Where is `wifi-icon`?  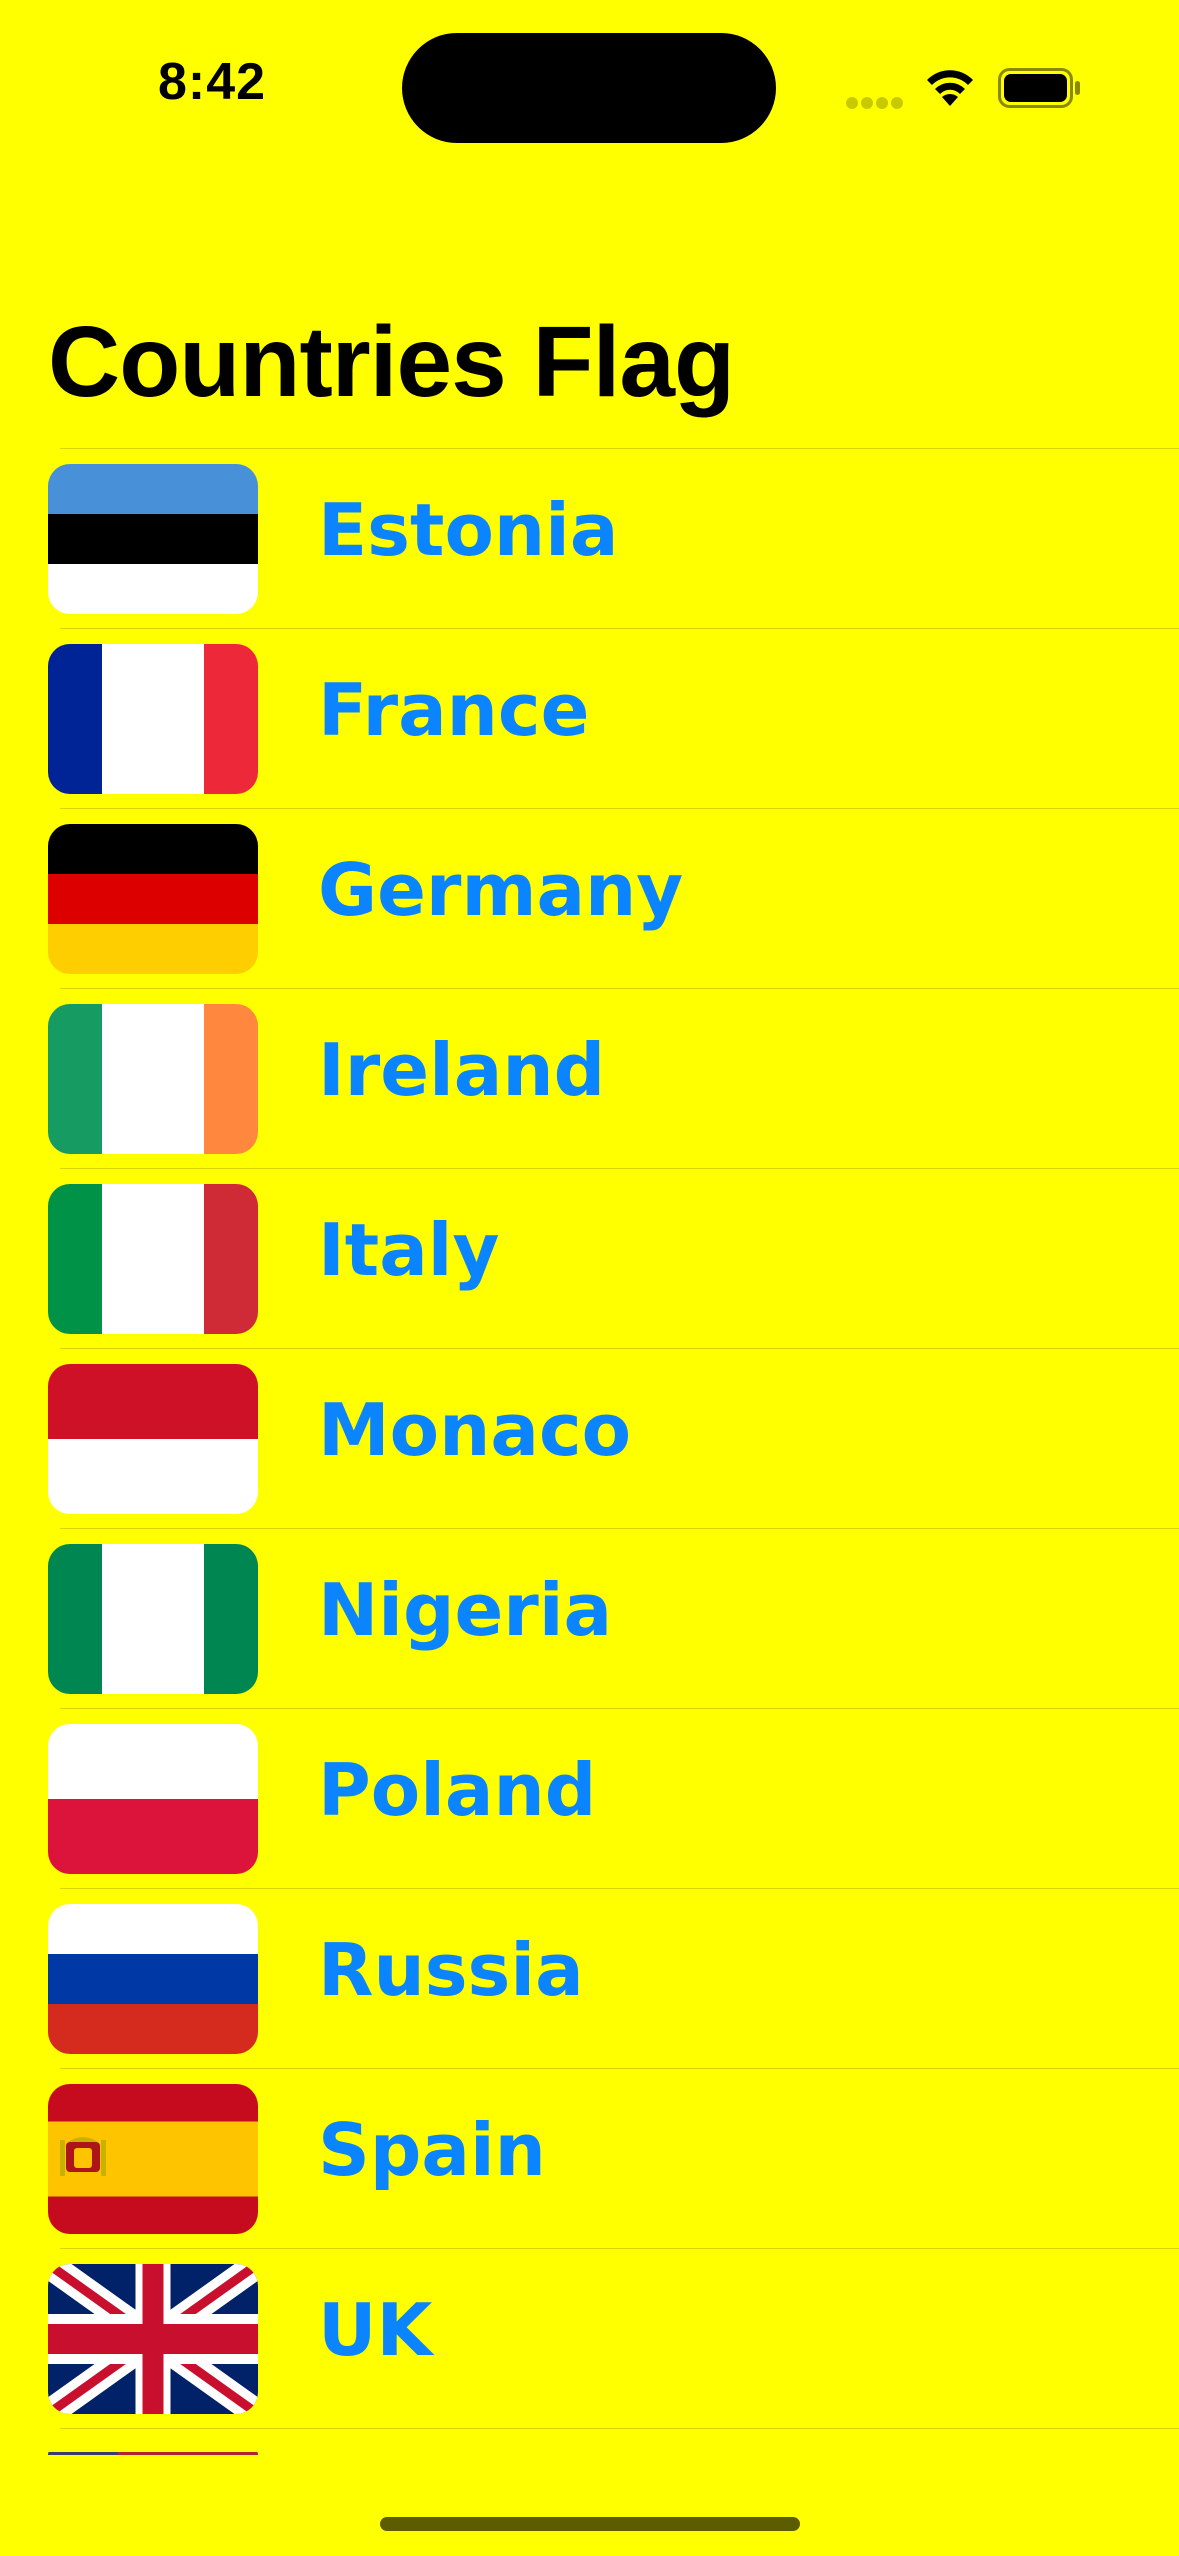
wifi-icon is located at coordinates (950, 88).